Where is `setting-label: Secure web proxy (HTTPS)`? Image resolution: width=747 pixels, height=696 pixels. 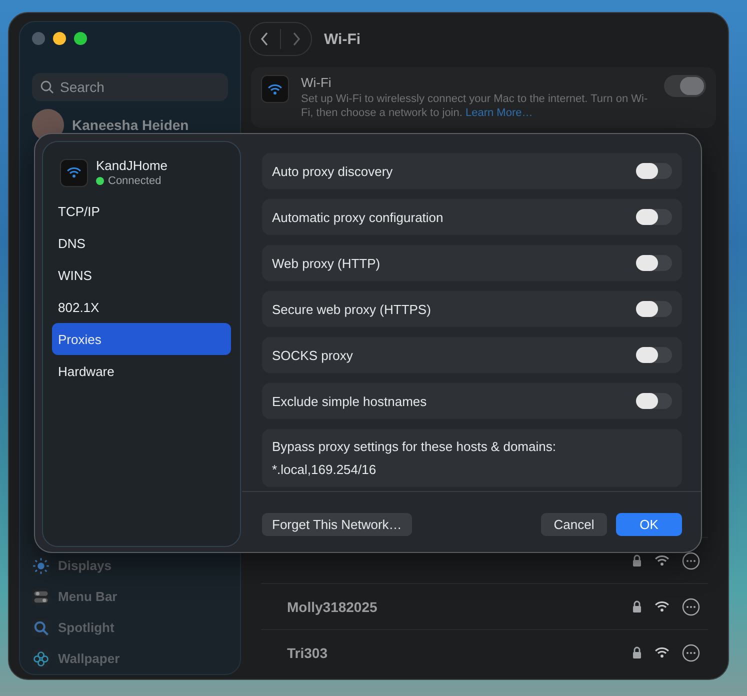 setting-label: Secure web proxy (HTTPS) is located at coordinates (351, 309).